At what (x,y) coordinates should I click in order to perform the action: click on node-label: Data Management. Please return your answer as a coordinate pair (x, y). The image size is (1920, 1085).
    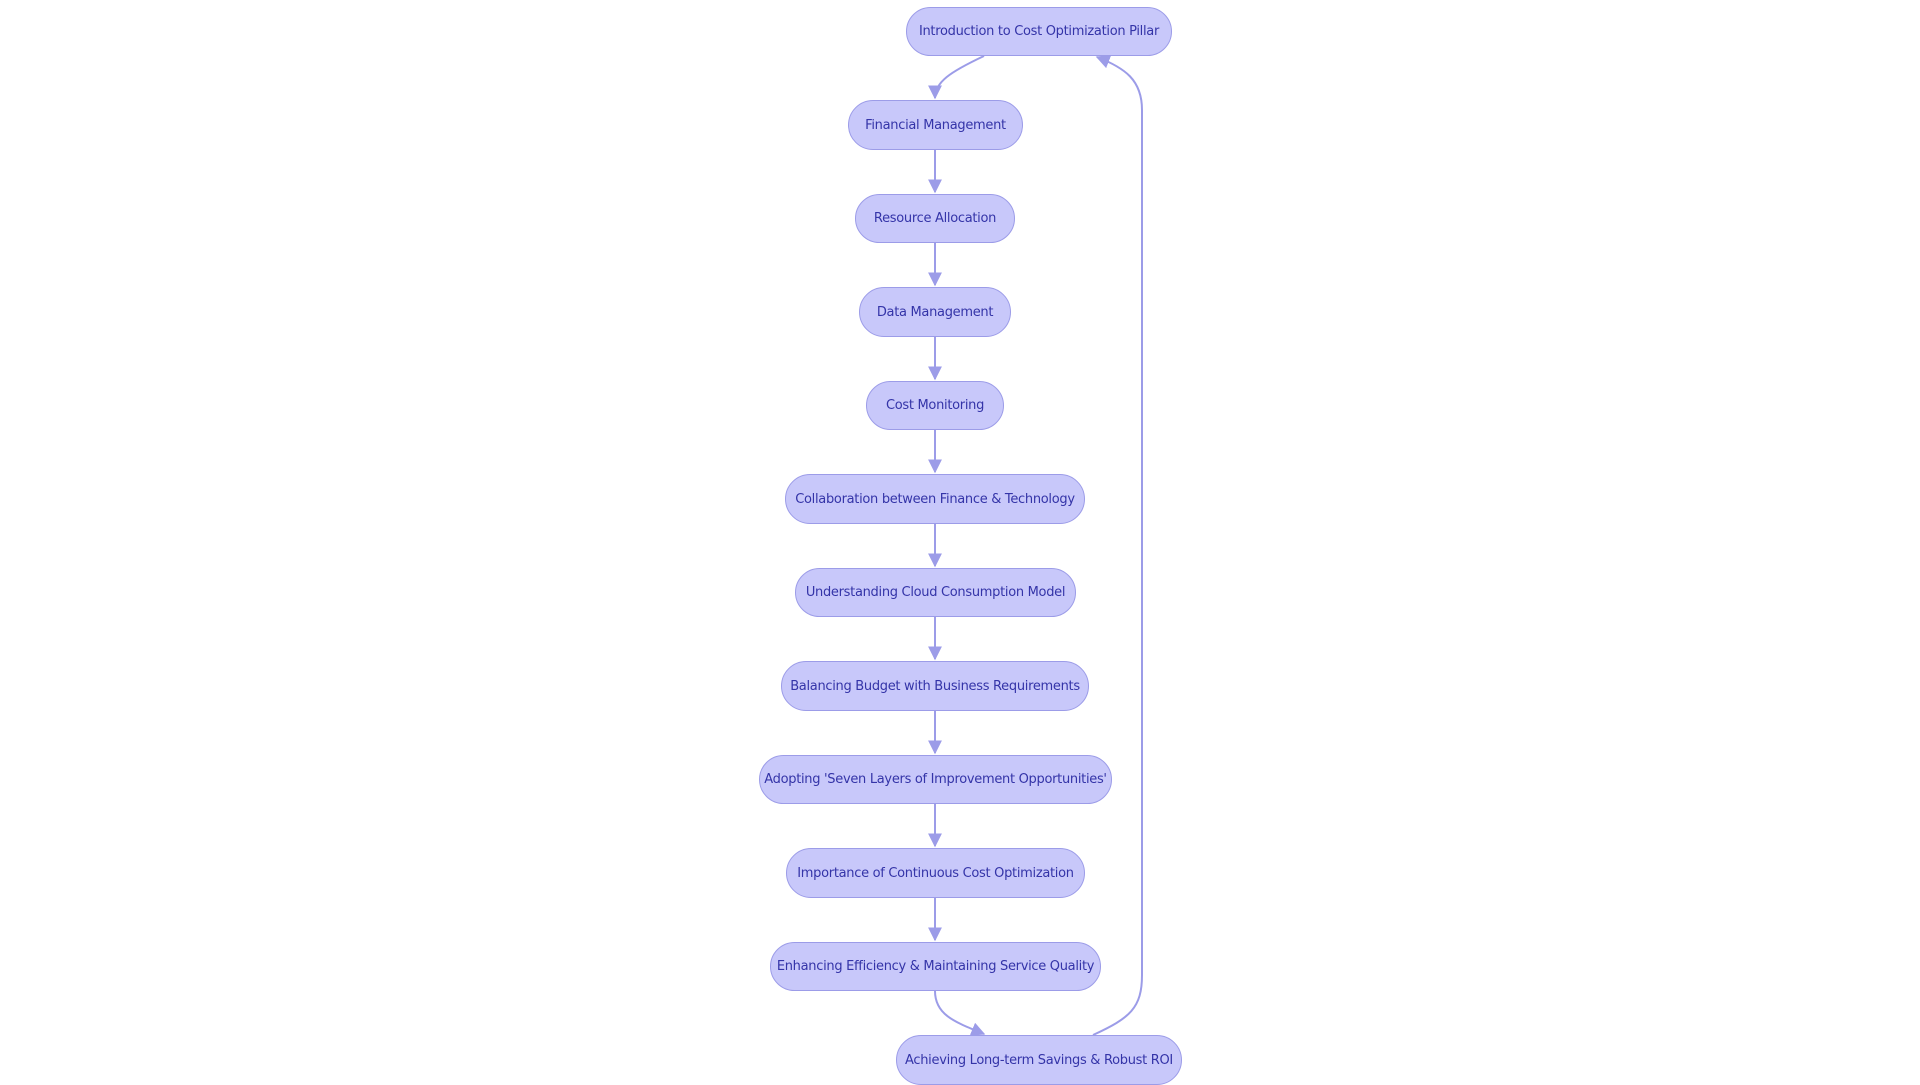
    Looking at the image, I should click on (935, 312).